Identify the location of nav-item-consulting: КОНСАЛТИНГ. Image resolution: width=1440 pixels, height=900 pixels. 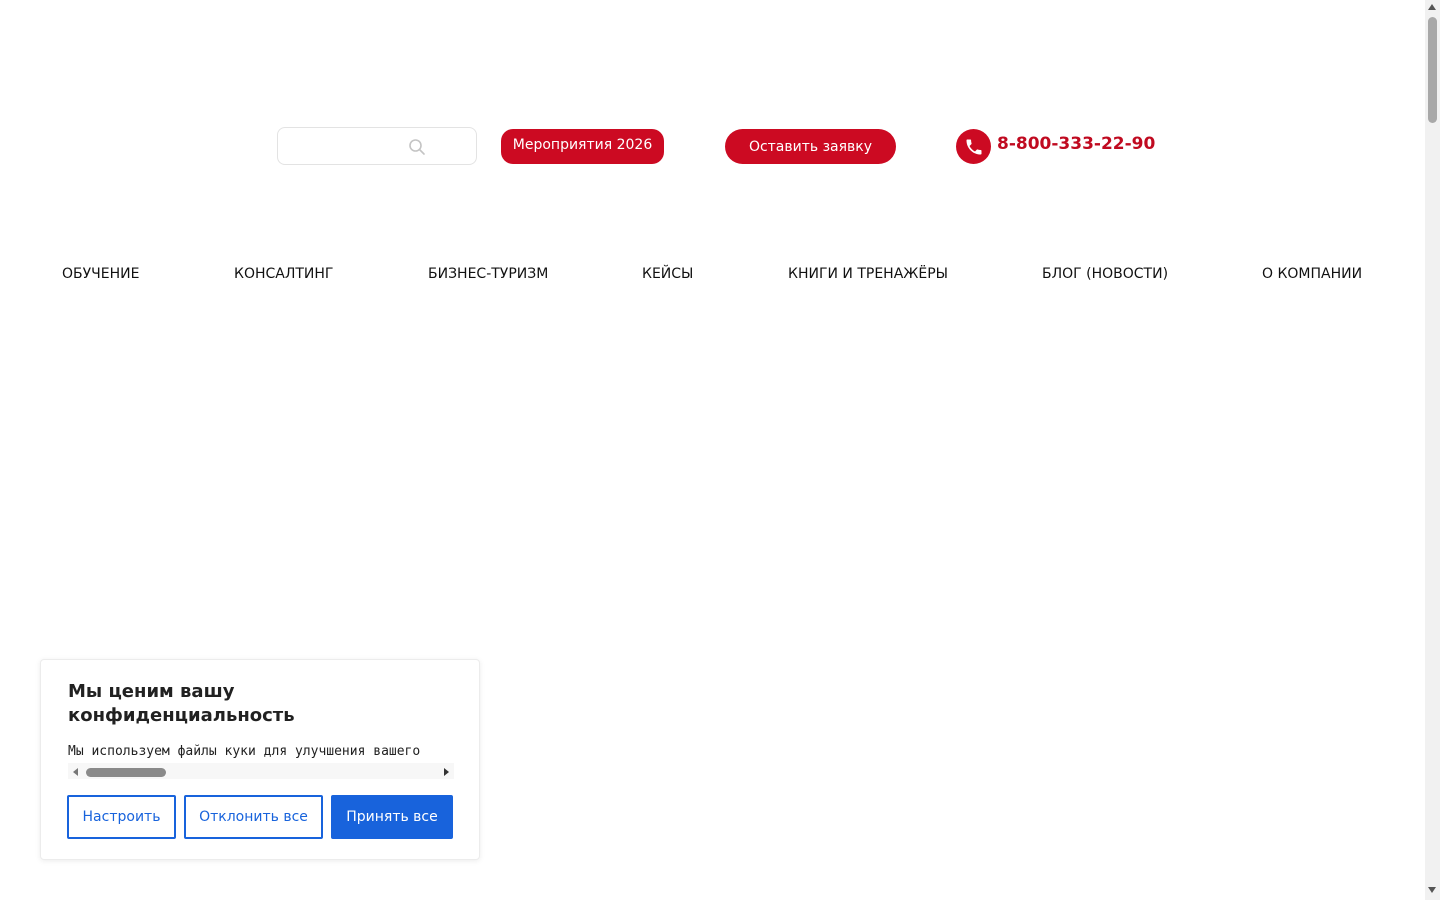
(283, 274).